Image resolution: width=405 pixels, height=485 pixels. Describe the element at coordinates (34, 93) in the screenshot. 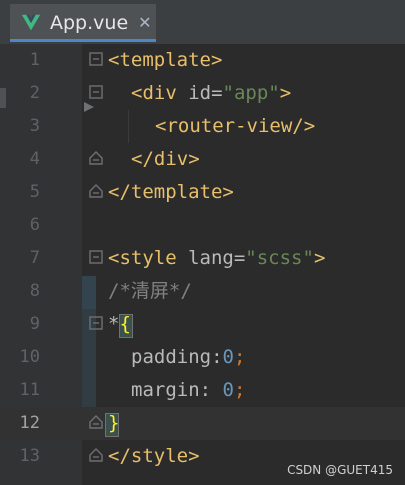

I see `line-number: 2` at that location.